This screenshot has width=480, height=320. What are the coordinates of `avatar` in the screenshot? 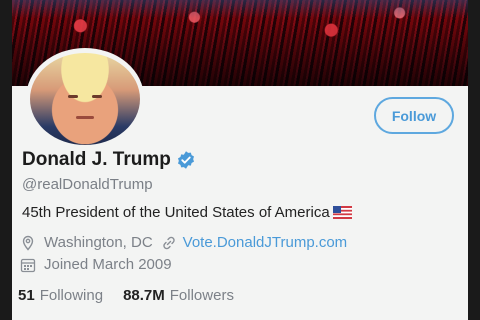 It's located at (85, 99).